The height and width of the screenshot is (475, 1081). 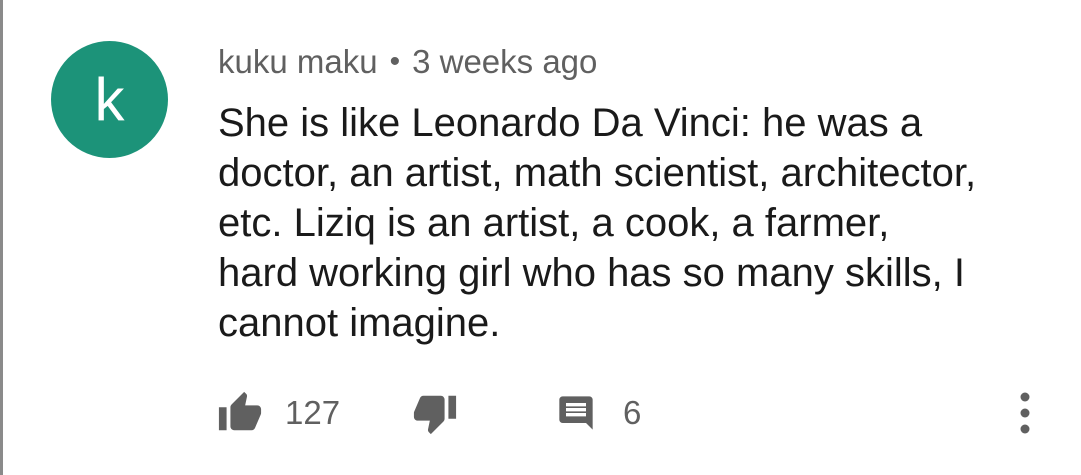 What do you see at coordinates (504, 62) in the screenshot?
I see `comment-time: 3 weeks ago` at bounding box center [504, 62].